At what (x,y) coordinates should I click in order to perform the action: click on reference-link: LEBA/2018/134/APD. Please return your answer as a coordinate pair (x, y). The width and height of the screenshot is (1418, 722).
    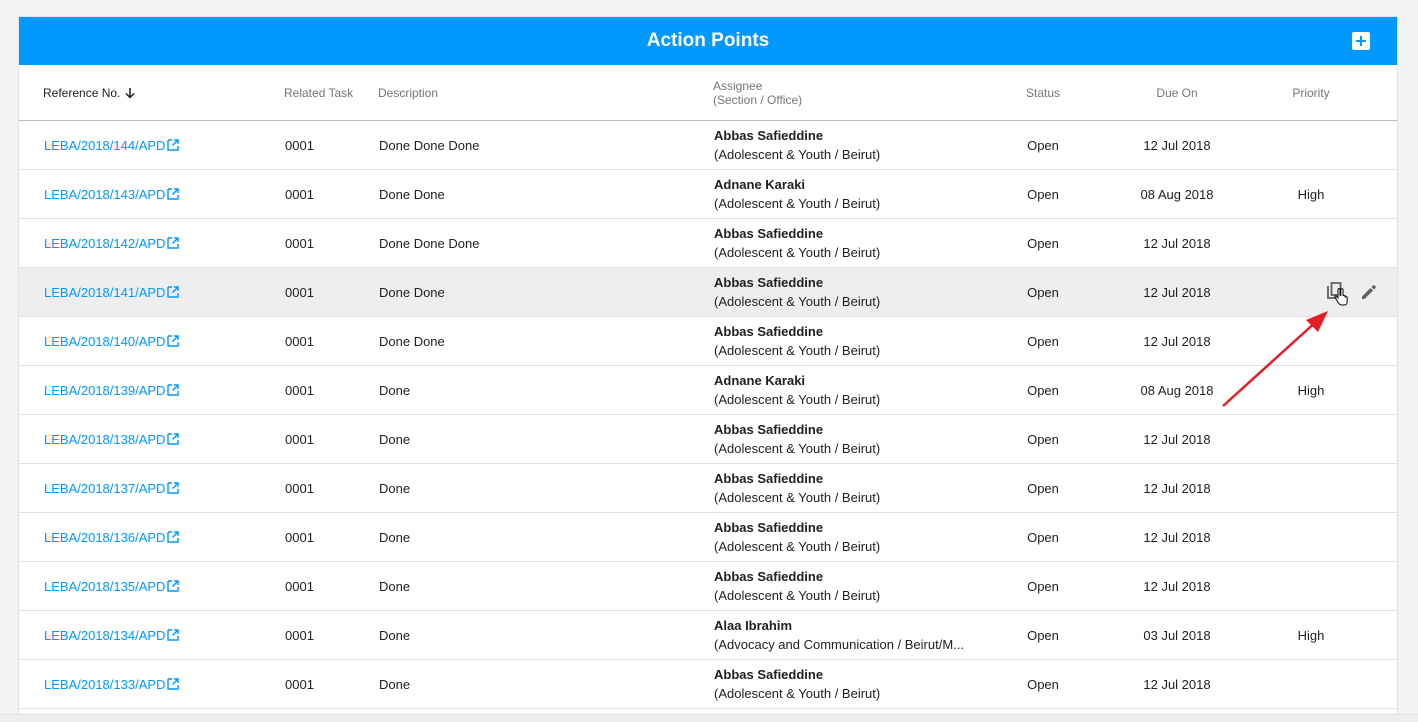
    Looking at the image, I should click on (112, 635).